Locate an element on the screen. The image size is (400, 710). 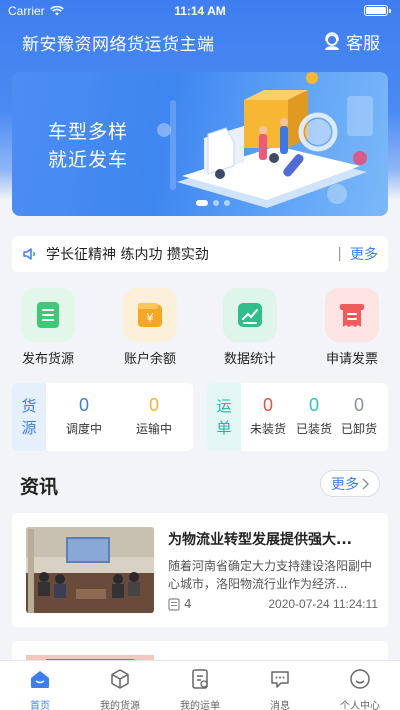
tab-profile: 个人中心 is located at coordinates (360, 685).